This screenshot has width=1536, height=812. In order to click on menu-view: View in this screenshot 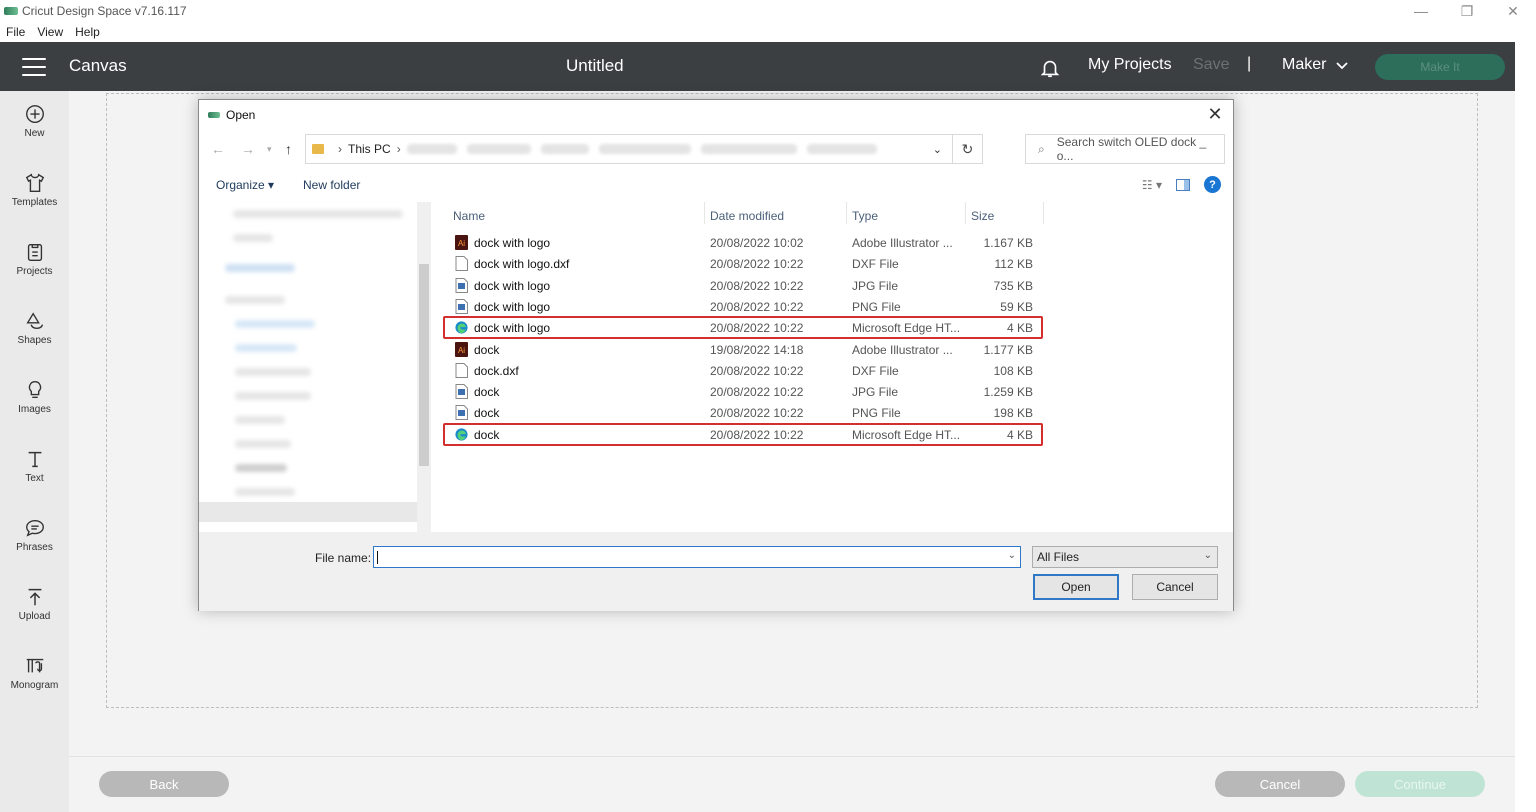, I will do `click(50, 32)`.